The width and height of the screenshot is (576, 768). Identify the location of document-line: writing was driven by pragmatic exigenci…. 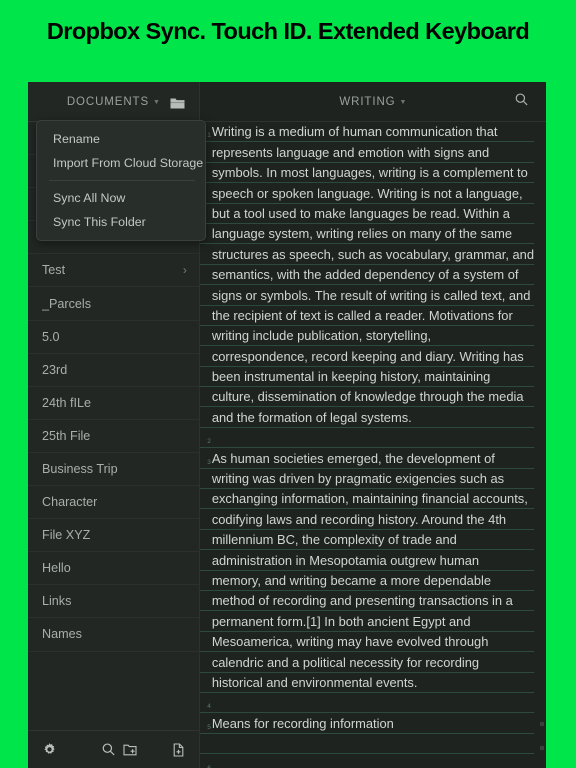
(366, 479).